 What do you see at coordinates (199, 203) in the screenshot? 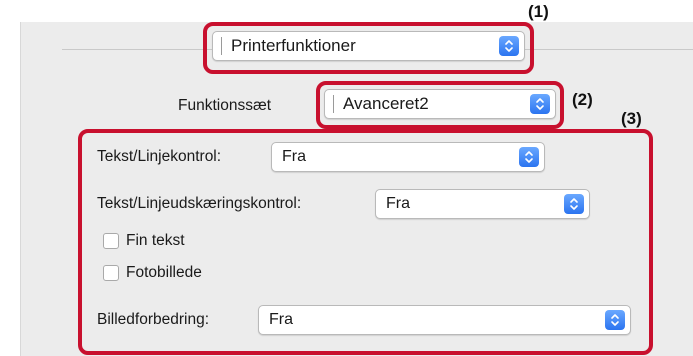
I see `text-line-cut-control-label: Tekst/Linjeudskæringskontrol:` at bounding box center [199, 203].